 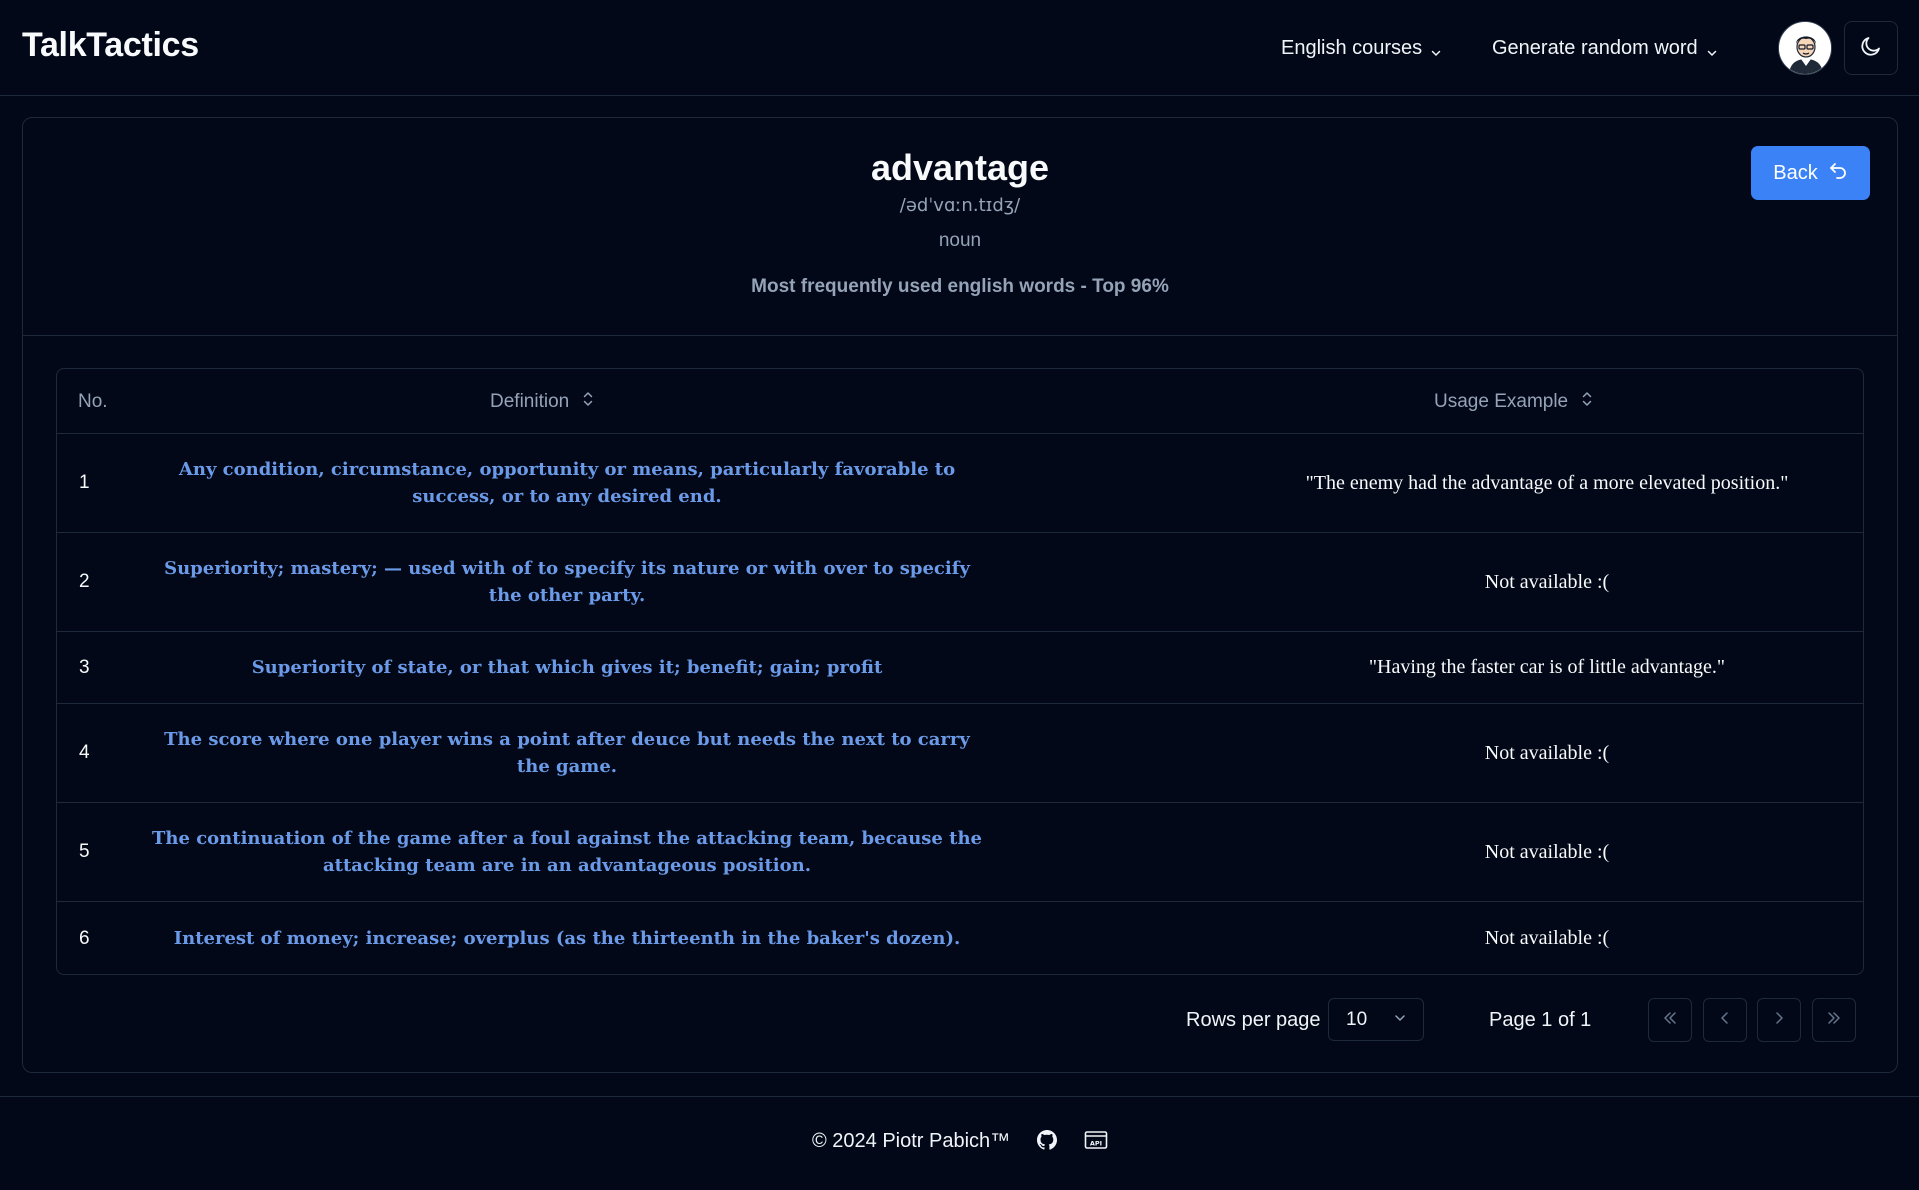 I want to click on table-header: No. Definition Usage Example, so click(x=960, y=401).